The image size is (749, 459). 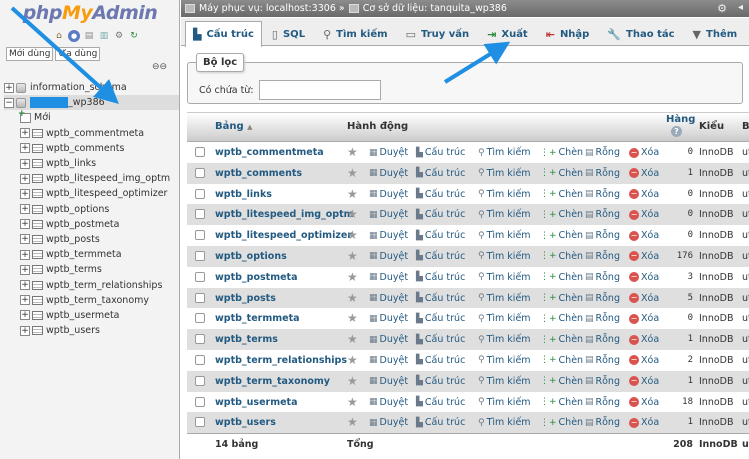 What do you see at coordinates (676, 131) in the screenshot?
I see `help-icon: ?` at bounding box center [676, 131].